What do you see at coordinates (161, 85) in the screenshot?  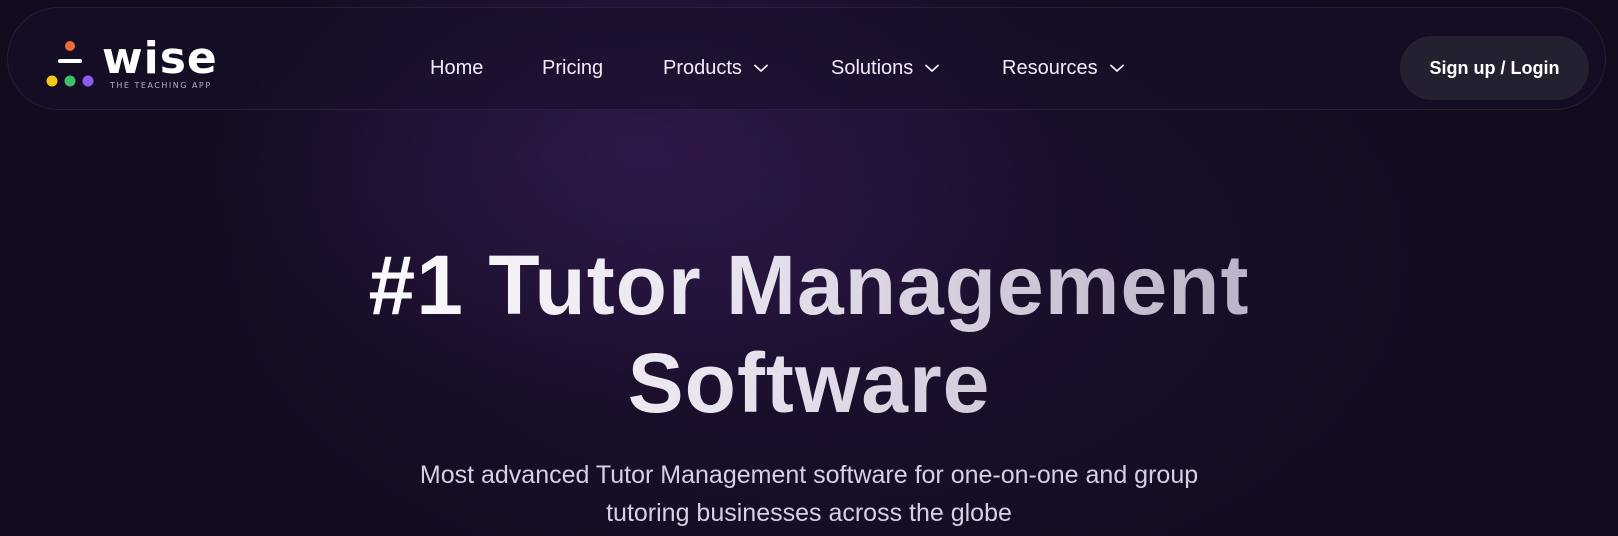 I see `logo-tagline: THE TEACHING APP` at bounding box center [161, 85].